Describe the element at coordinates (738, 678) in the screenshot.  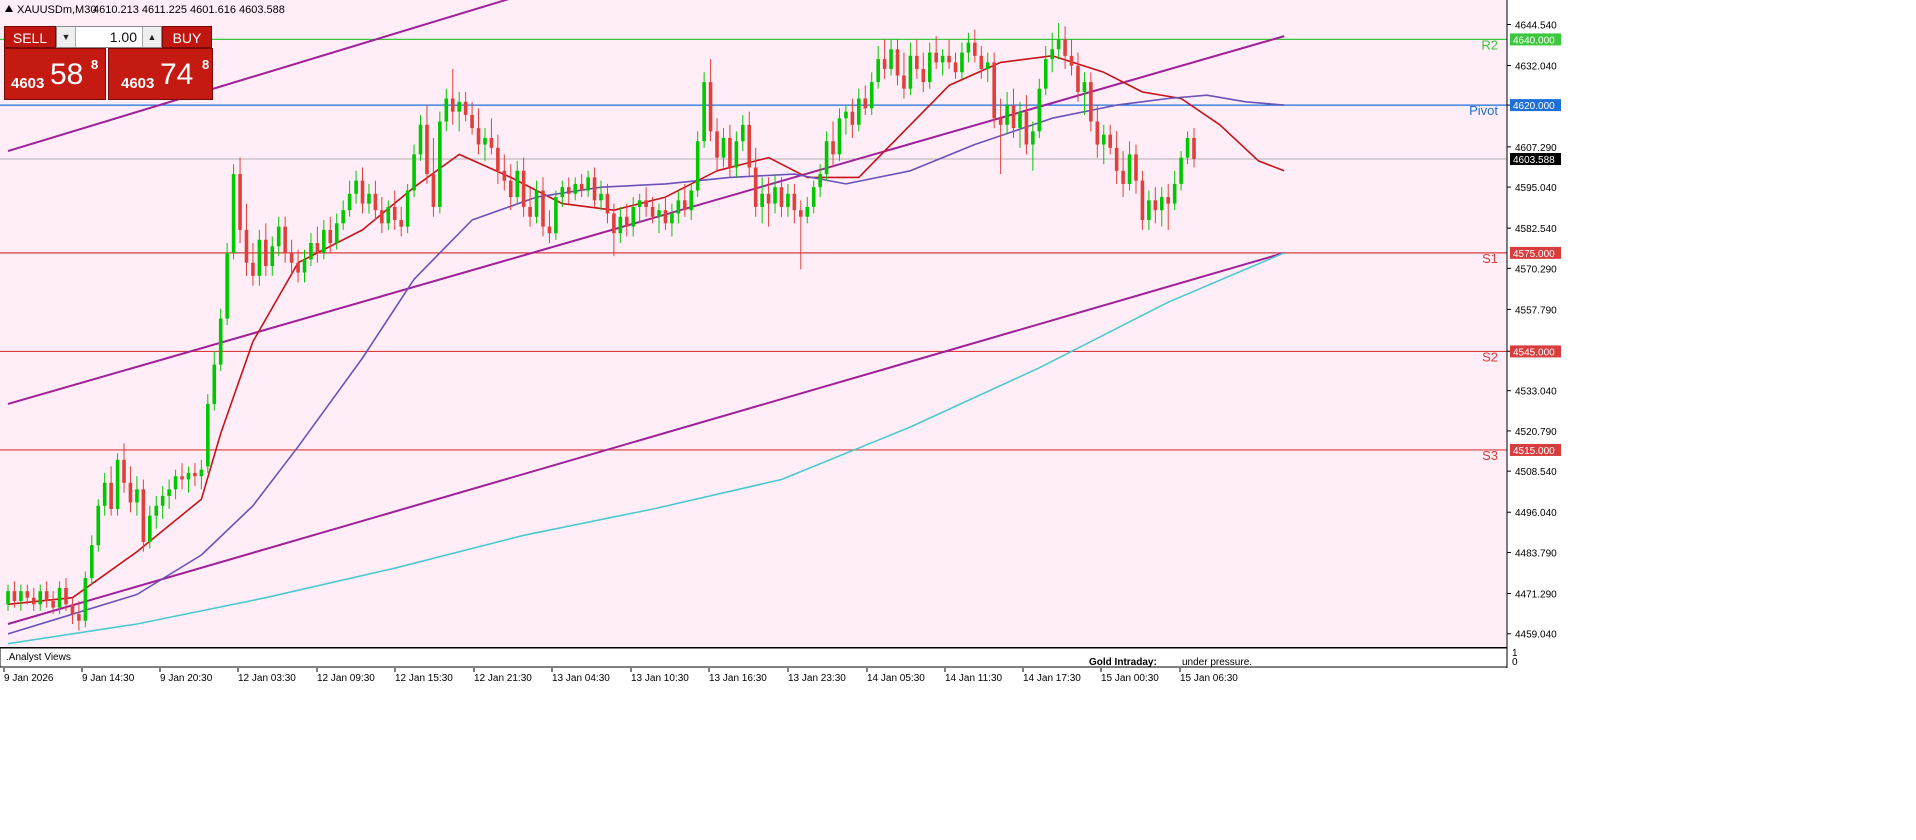
I see `x-tick-label: 13 Jan 16:30` at that location.